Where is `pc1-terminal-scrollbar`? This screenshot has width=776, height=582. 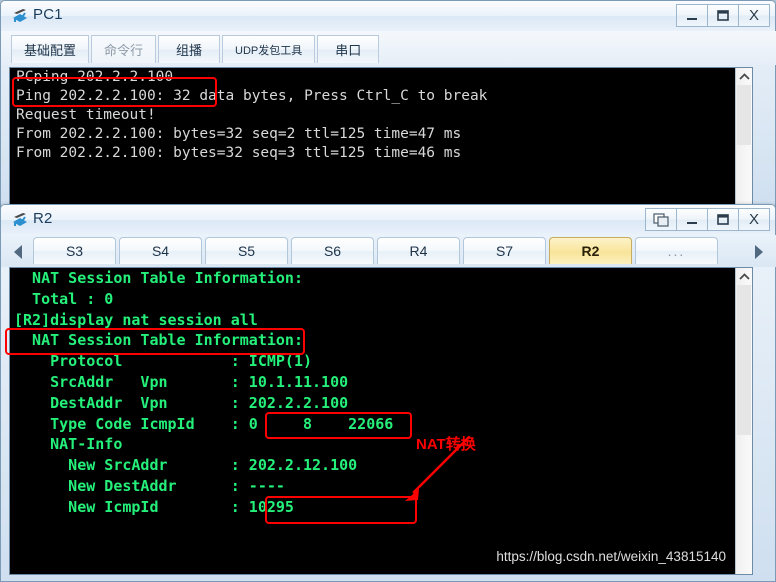 pc1-terminal-scrollbar is located at coordinates (743, 136).